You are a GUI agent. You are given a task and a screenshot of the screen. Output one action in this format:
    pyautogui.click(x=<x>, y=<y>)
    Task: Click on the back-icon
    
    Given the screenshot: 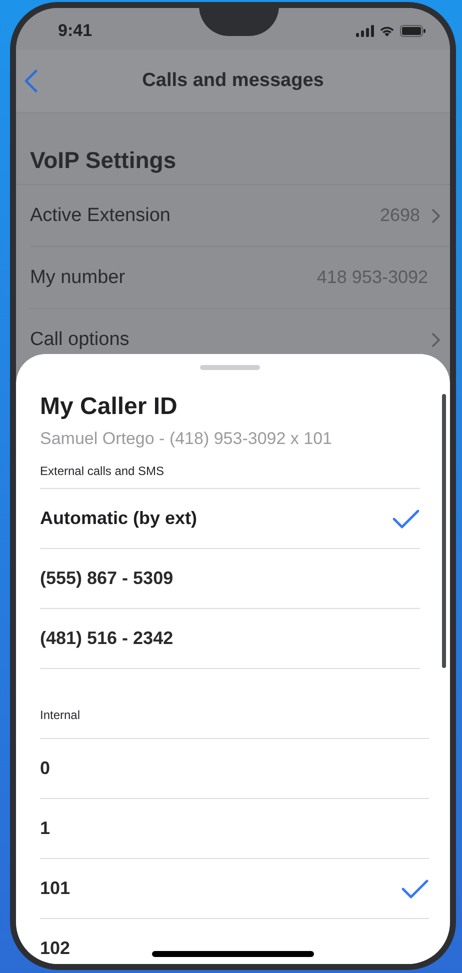 What is the action you would take?
    pyautogui.click(x=31, y=81)
    